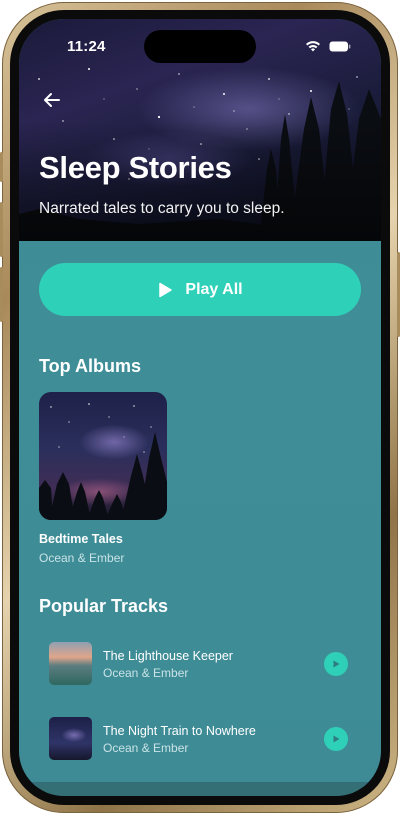 Image resolution: width=400 pixels, height=815 pixels. Describe the element at coordinates (168, 656) in the screenshot. I see `track-title: The Lighthouse Keeper` at that location.